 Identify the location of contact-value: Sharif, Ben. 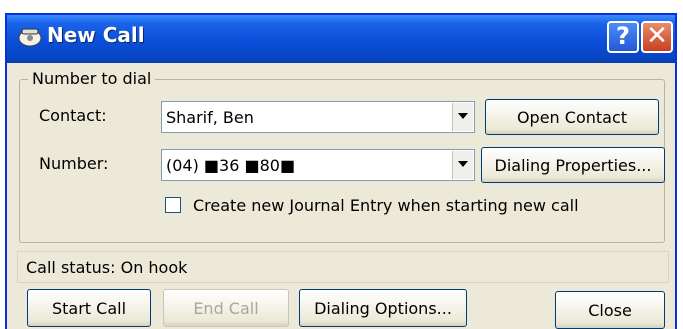
(210, 117).